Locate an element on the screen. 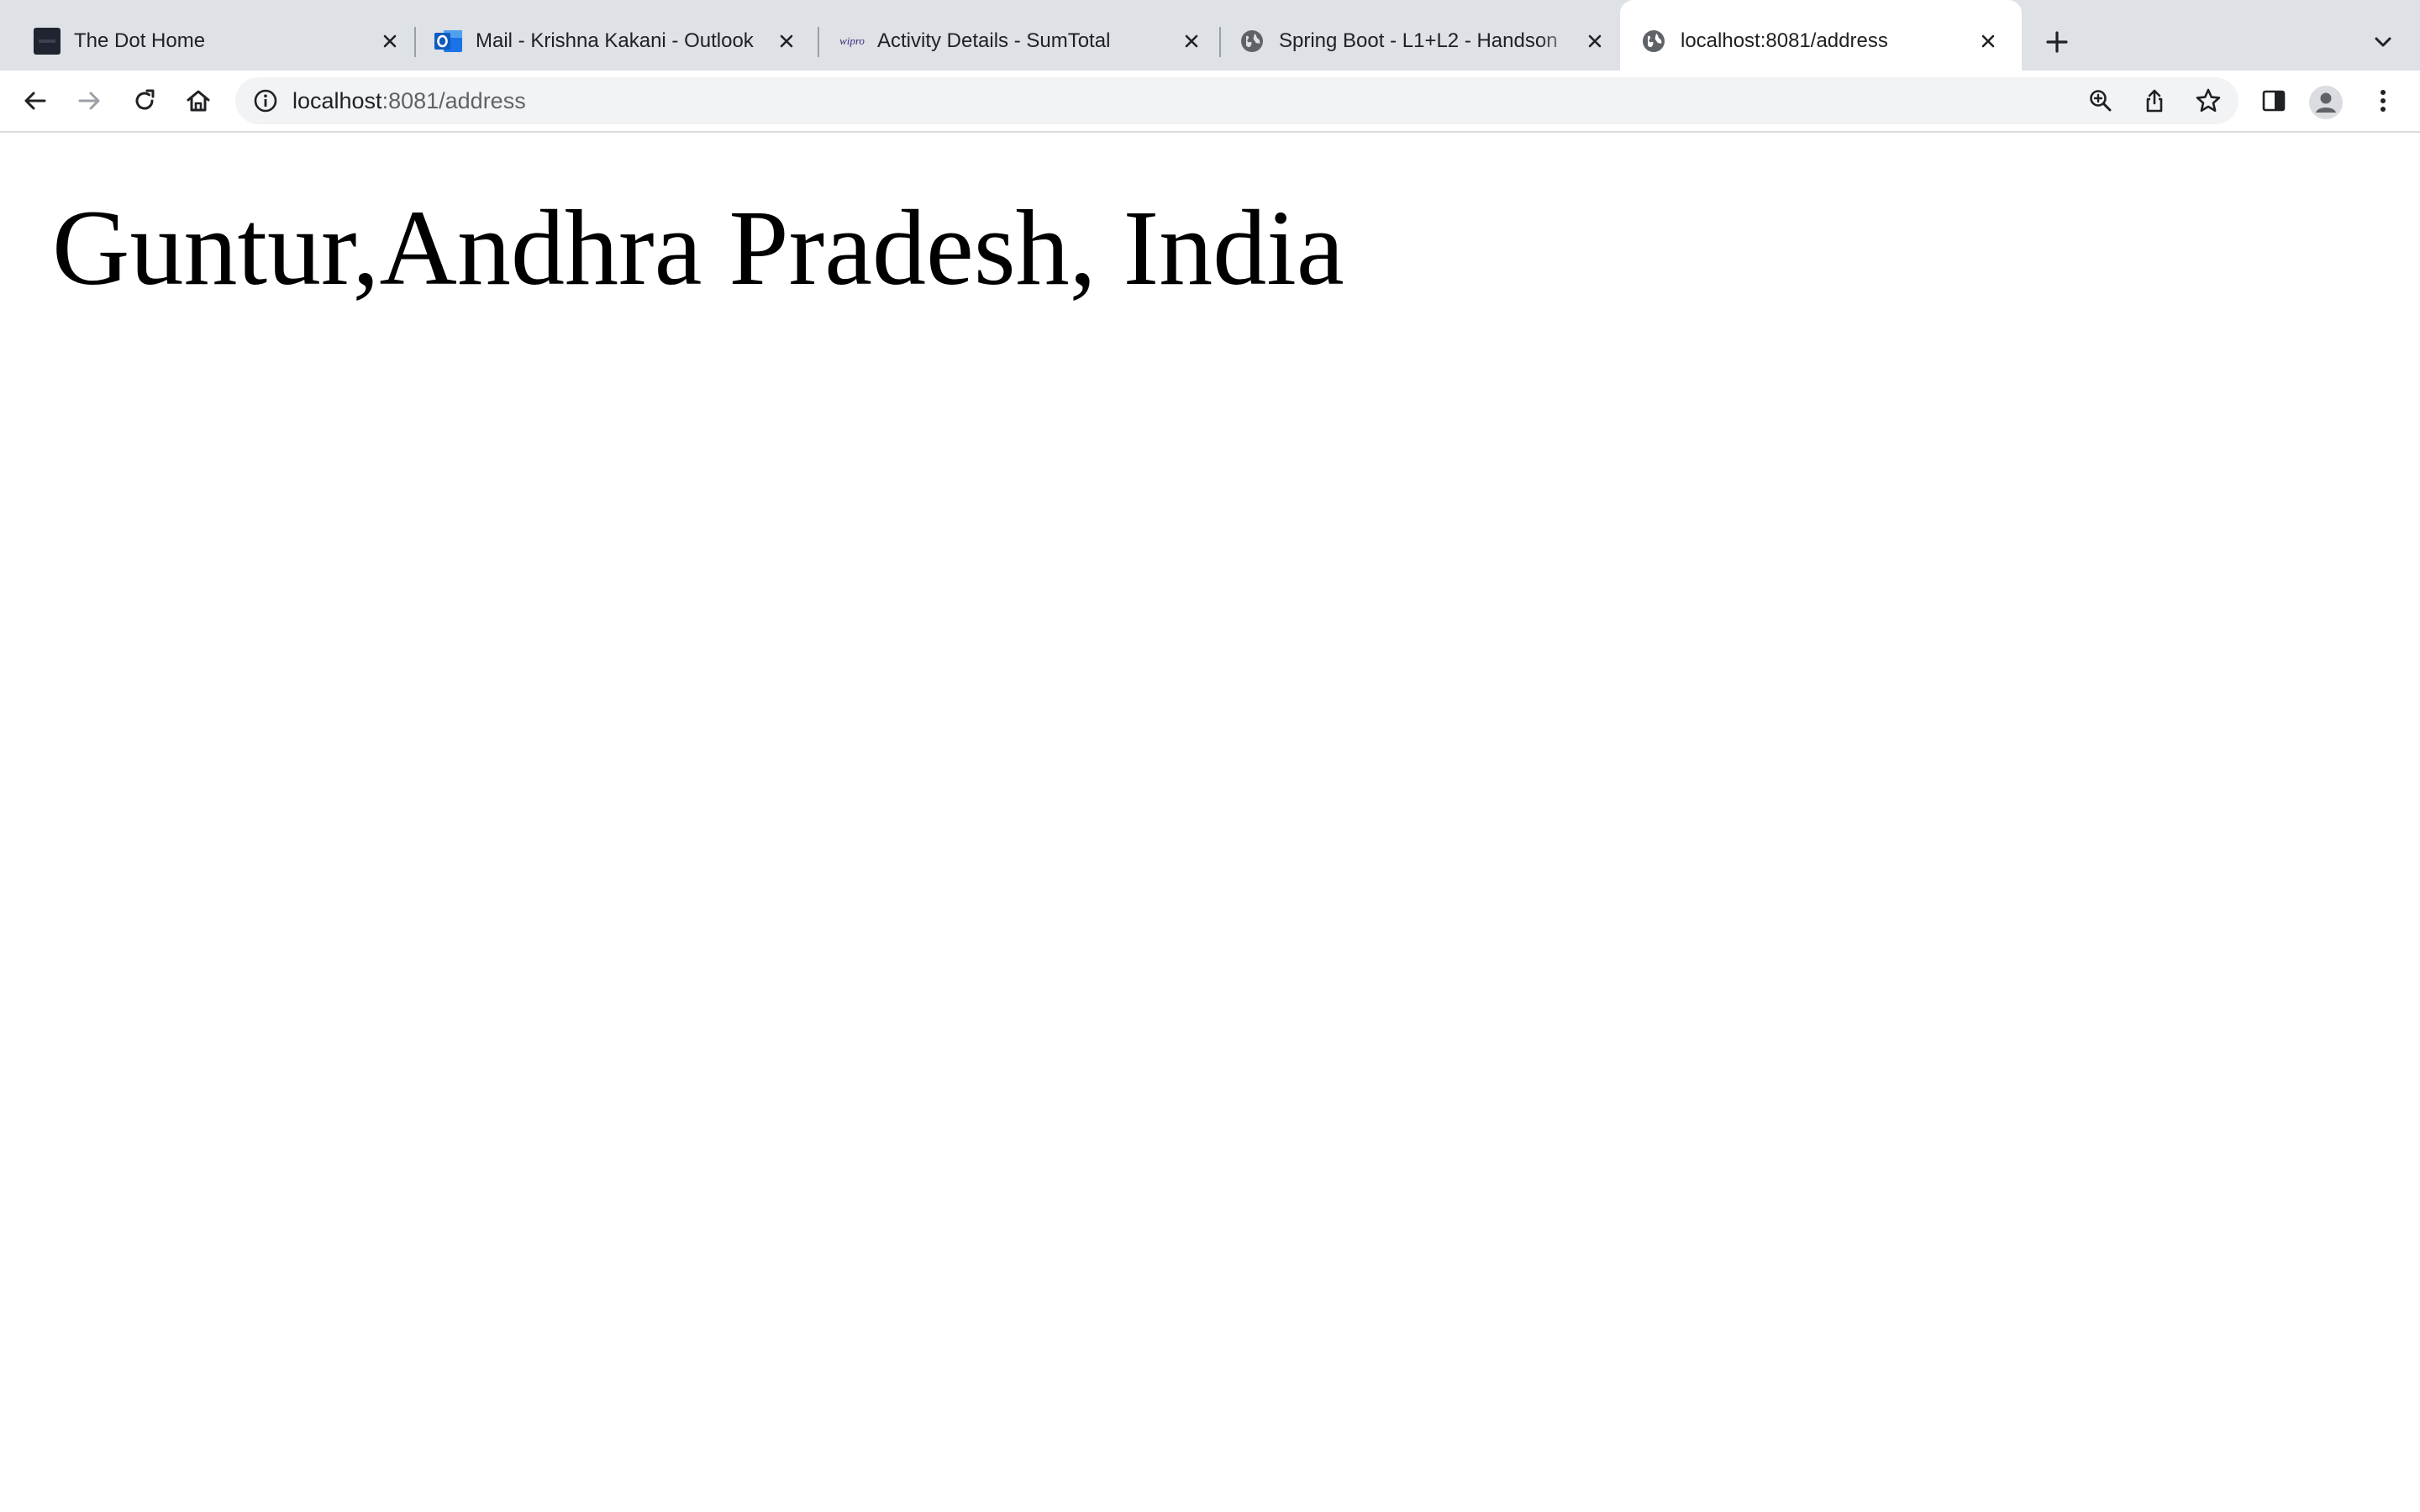 This screenshot has height=1512, width=2420. side-panel-icon is located at coordinates (2274, 101).